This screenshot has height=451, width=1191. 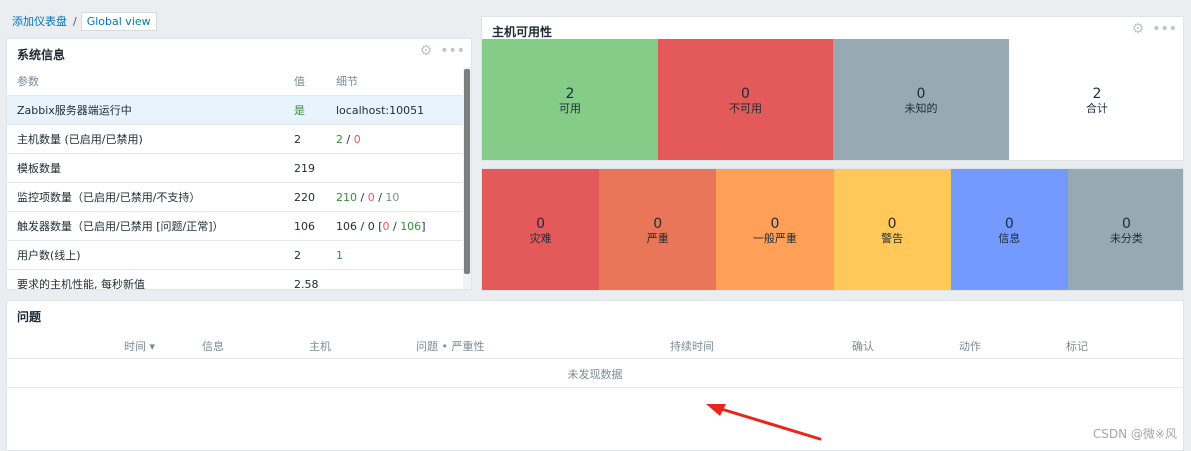 I want to click on row-detail: 210 / 0 / 10, so click(x=400, y=197).